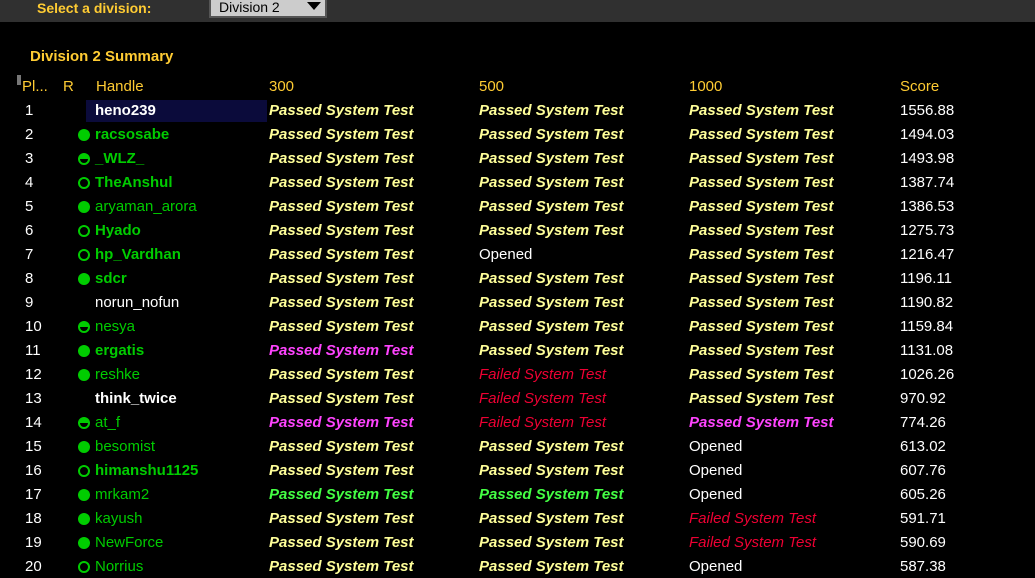 Image resolution: width=1035 pixels, height=578 pixels. What do you see at coordinates (117, 375) in the screenshot?
I see `handle-cell: reshke` at bounding box center [117, 375].